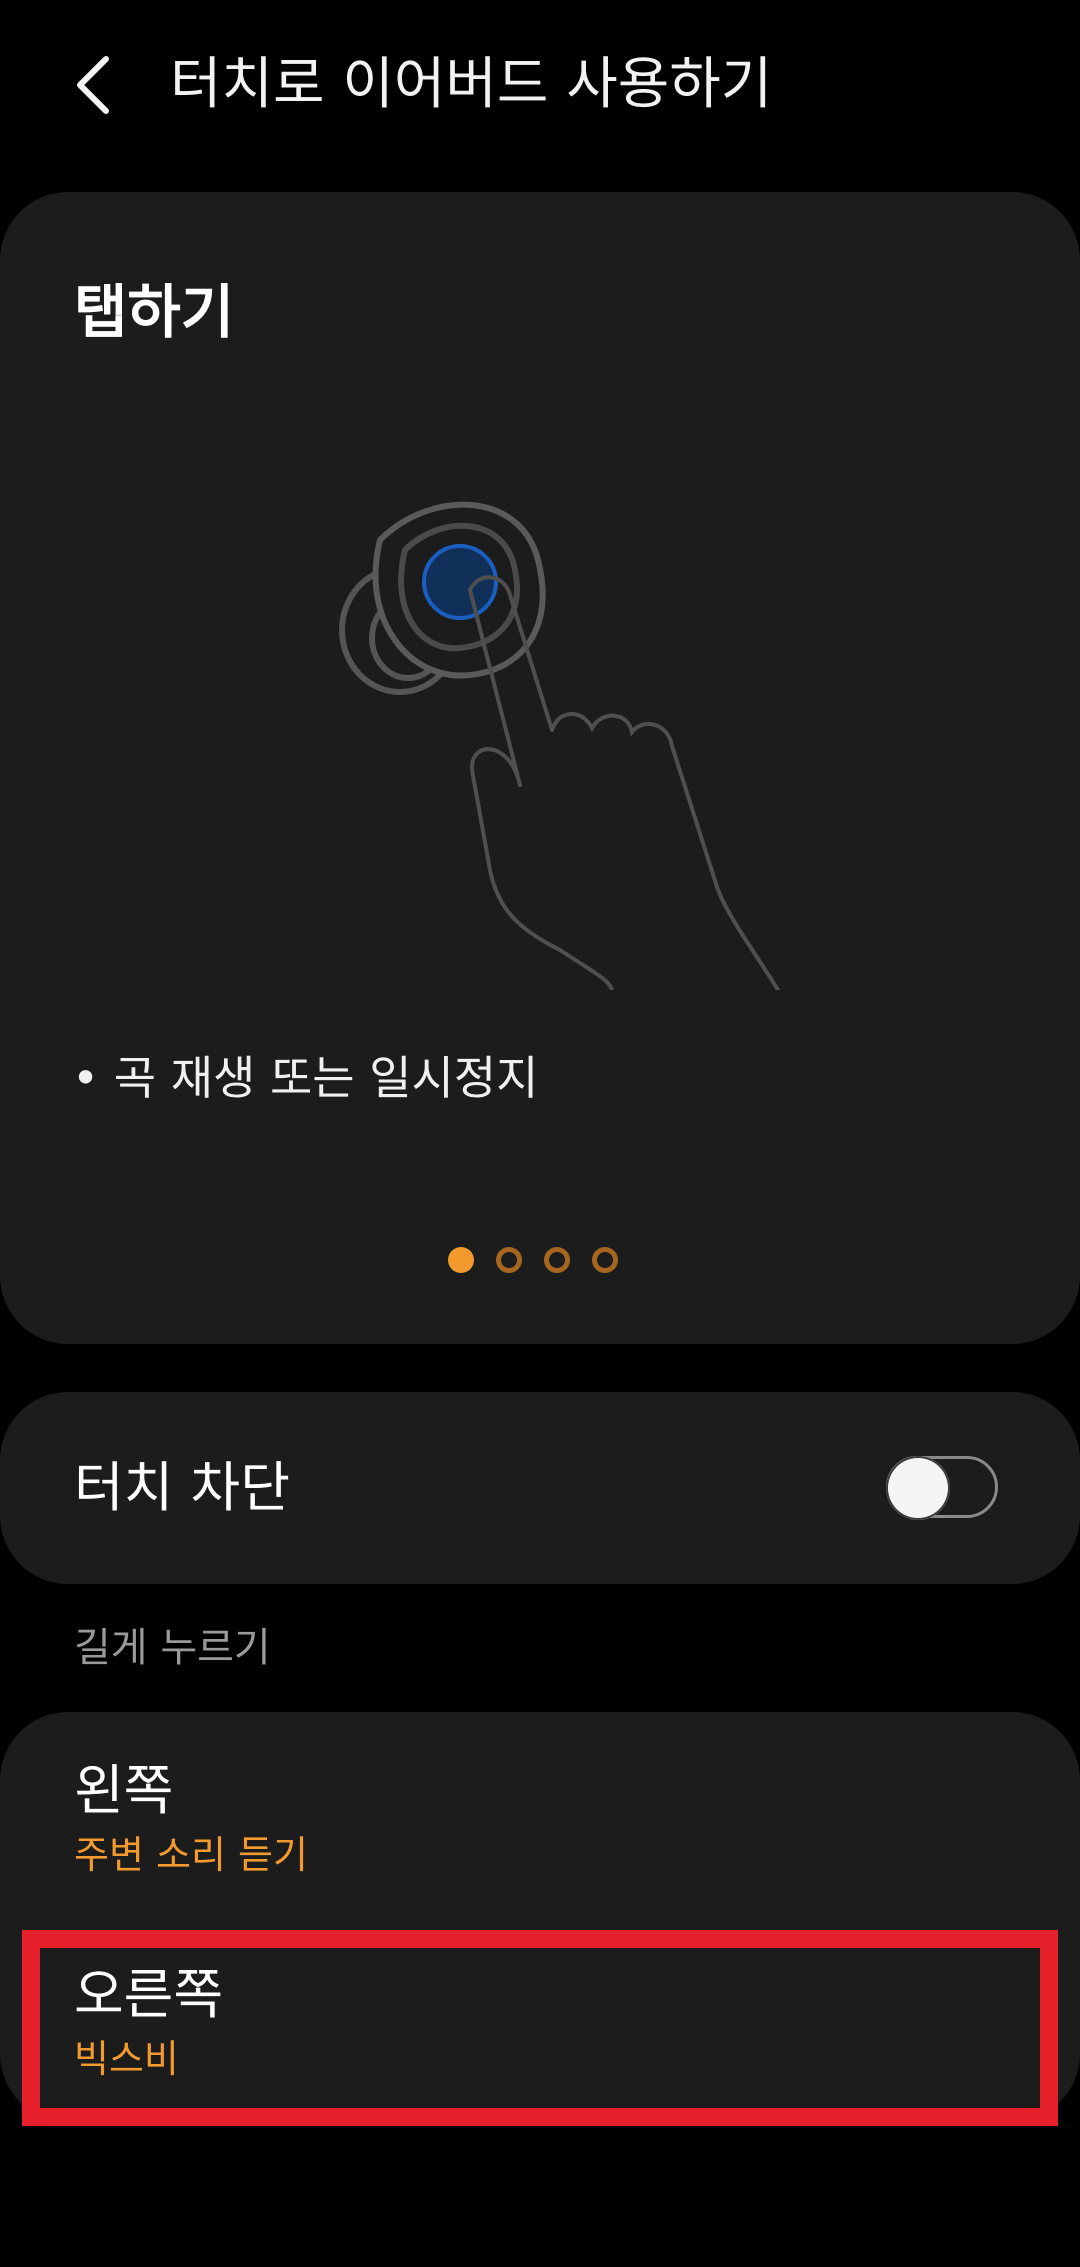  I want to click on back-button, so click(92, 85).